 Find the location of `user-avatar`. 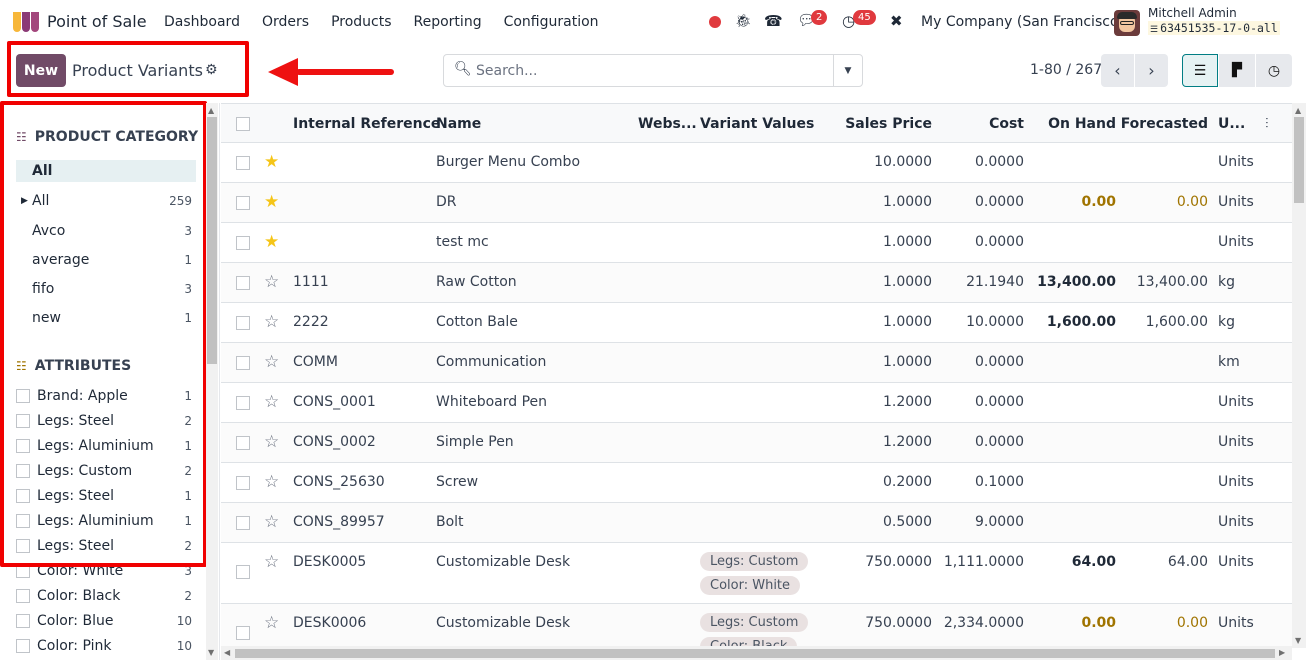

user-avatar is located at coordinates (1127, 23).